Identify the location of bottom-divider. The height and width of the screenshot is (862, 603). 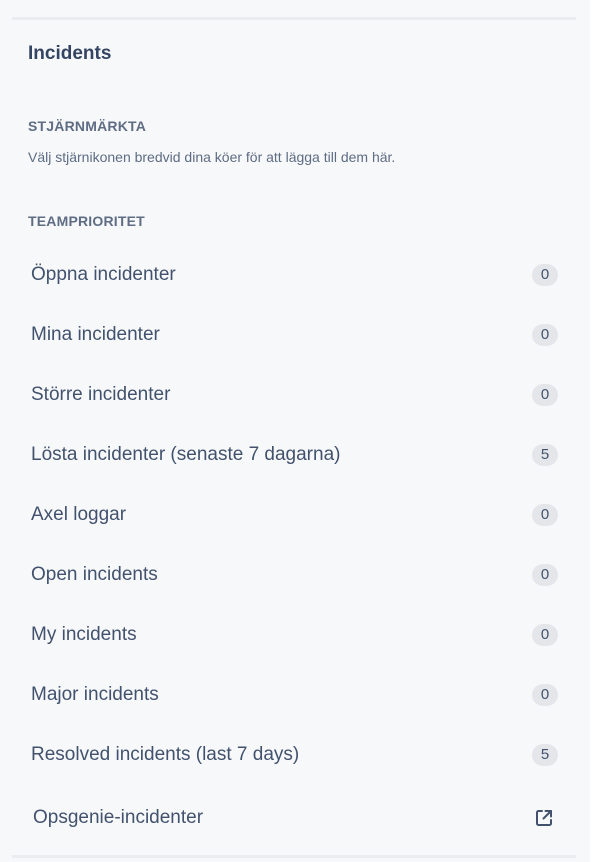
(294, 856).